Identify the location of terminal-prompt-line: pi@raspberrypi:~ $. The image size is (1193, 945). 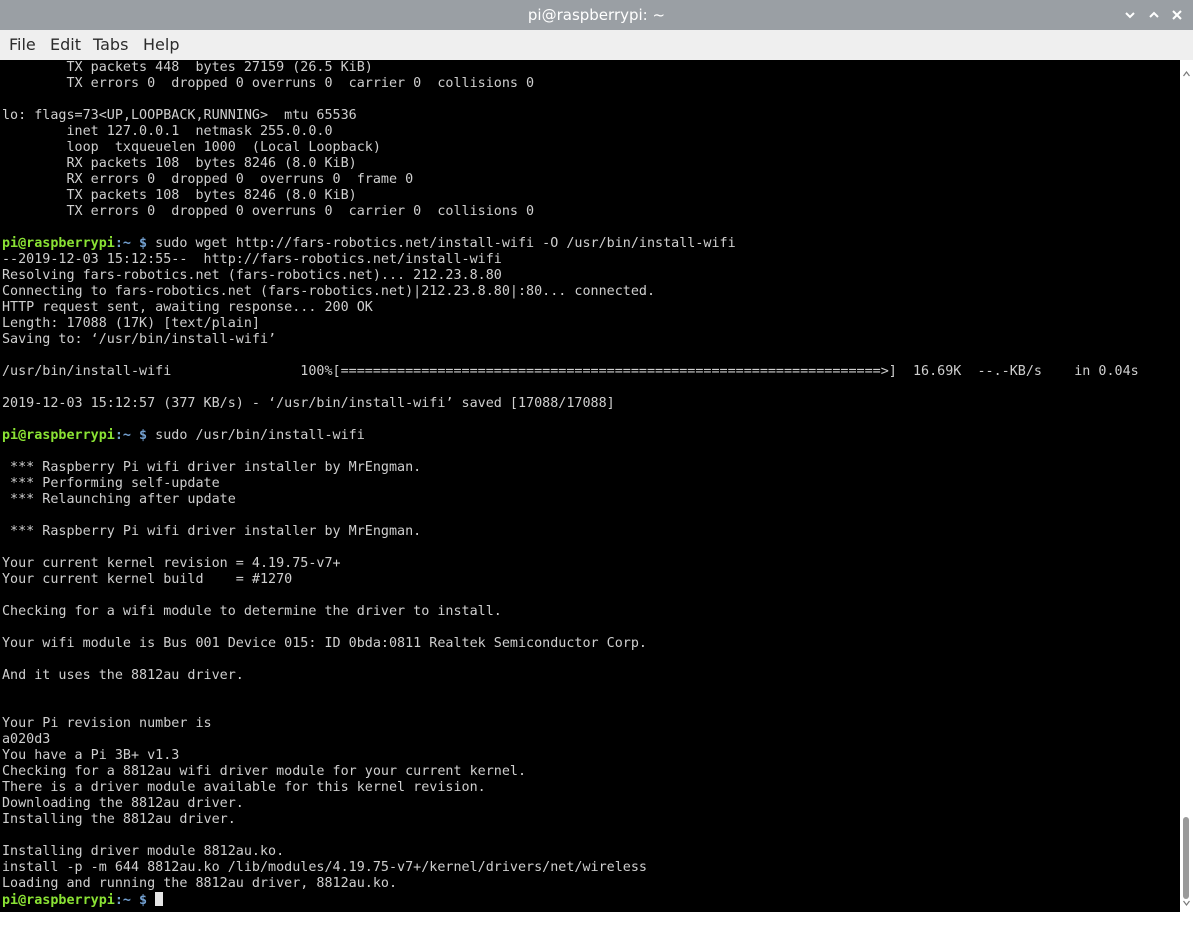
(83, 900).